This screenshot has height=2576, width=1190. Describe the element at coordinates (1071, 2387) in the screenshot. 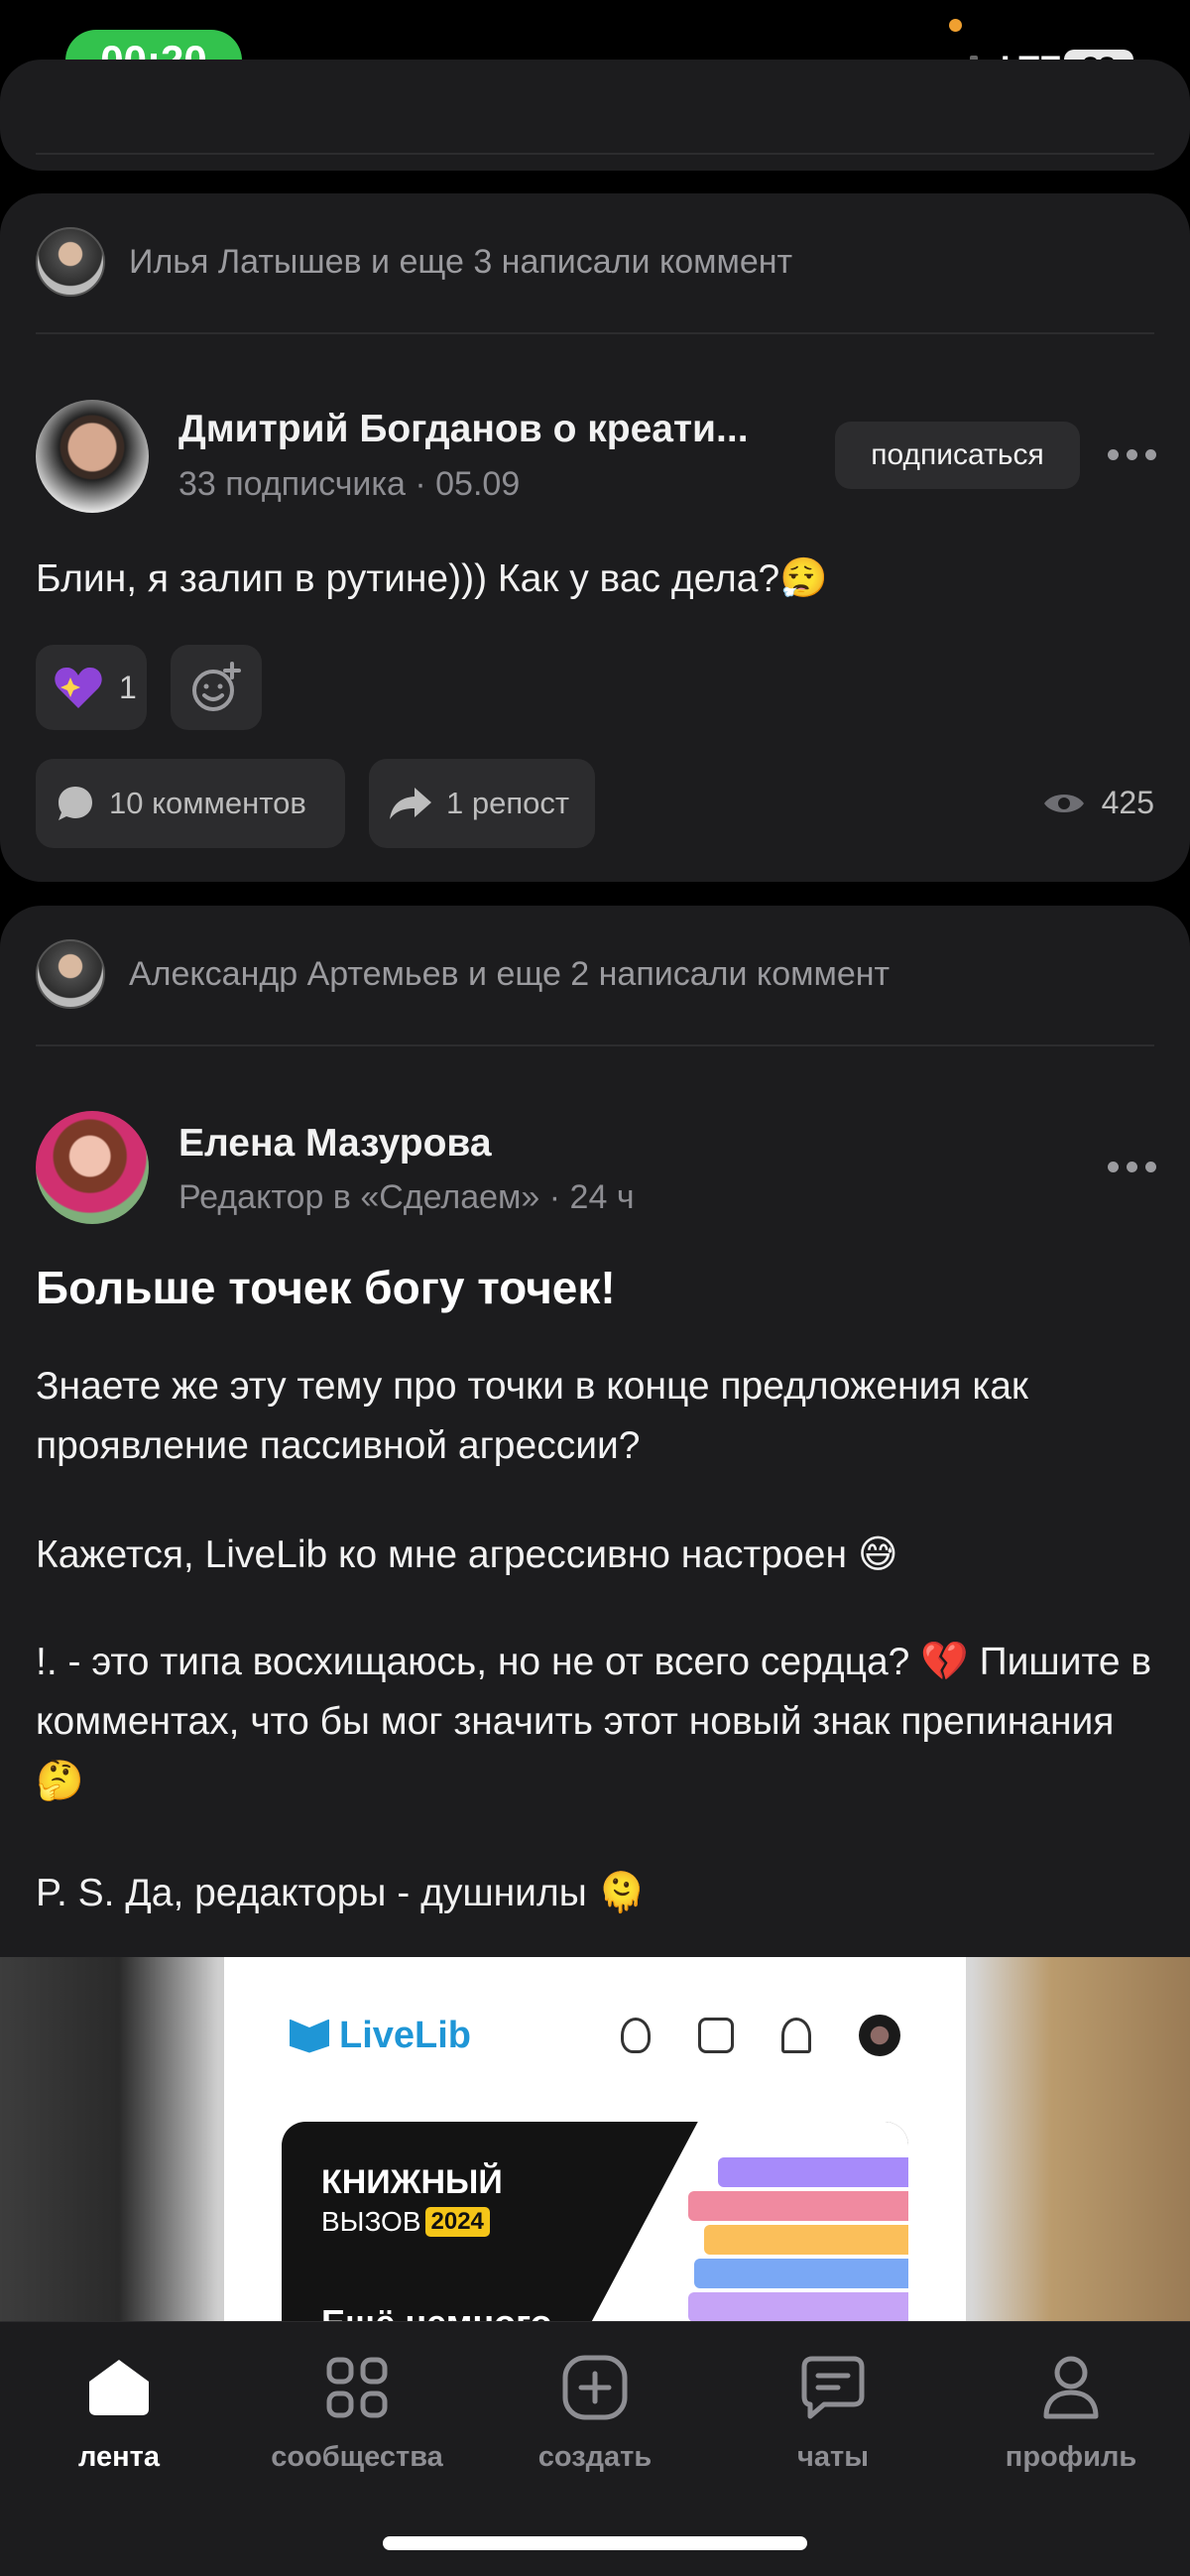

I see `person-icon` at that location.